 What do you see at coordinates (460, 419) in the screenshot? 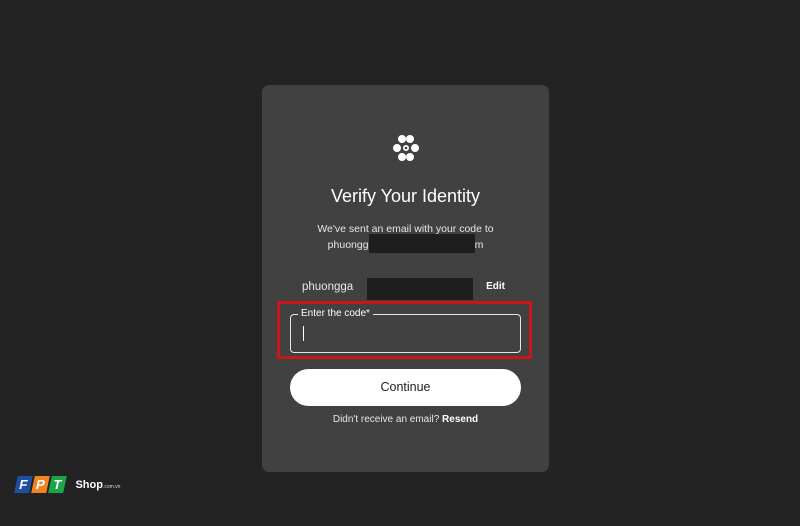
I see `resend-link: Resend` at bounding box center [460, 419].